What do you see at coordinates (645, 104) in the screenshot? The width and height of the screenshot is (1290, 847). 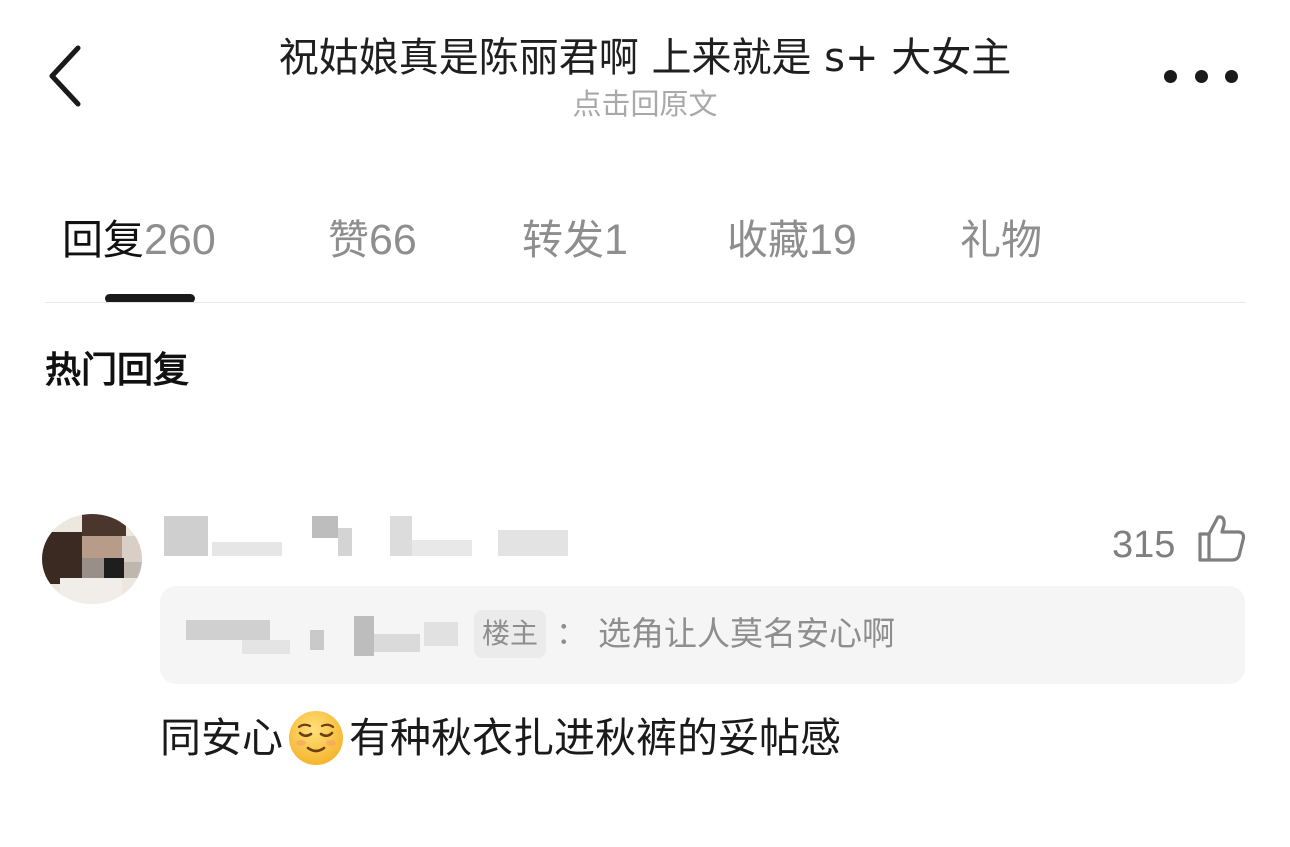 I see `view-original-link: 点击回原文` at bounding box center [645, 104].